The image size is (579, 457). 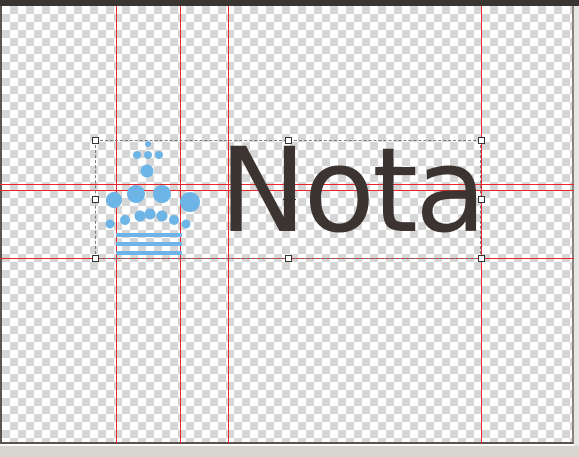 I want to click on resize-handle-bottom-left, so click(x=95, y=258).